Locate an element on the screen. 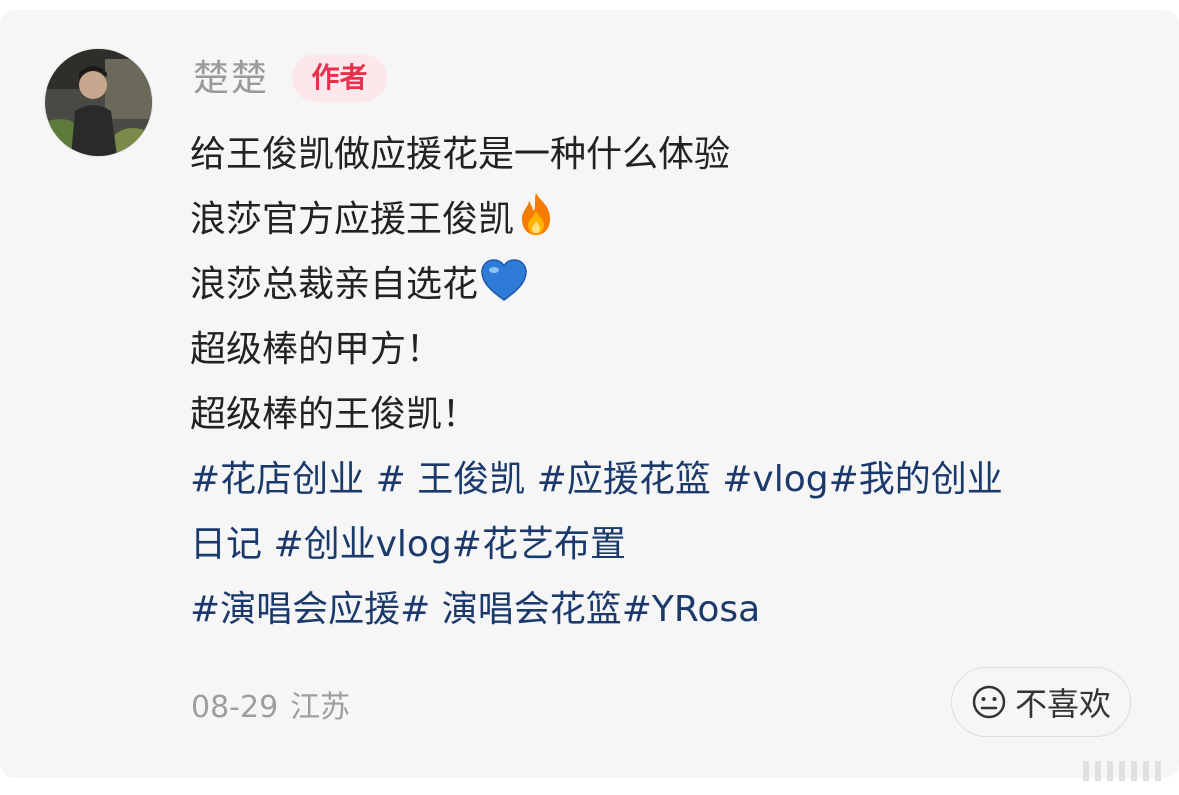  author-avatar is located at coordinates (98, 102).